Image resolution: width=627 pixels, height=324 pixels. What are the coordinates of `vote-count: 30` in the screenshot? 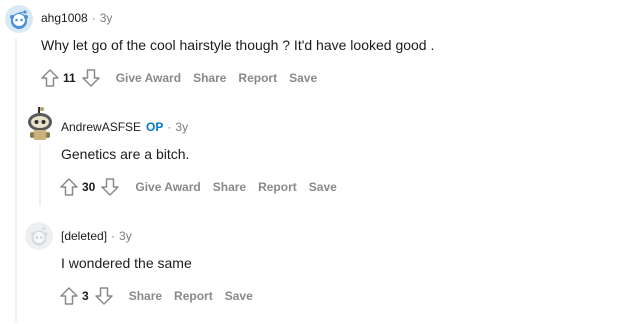 It's located at (89, 187).